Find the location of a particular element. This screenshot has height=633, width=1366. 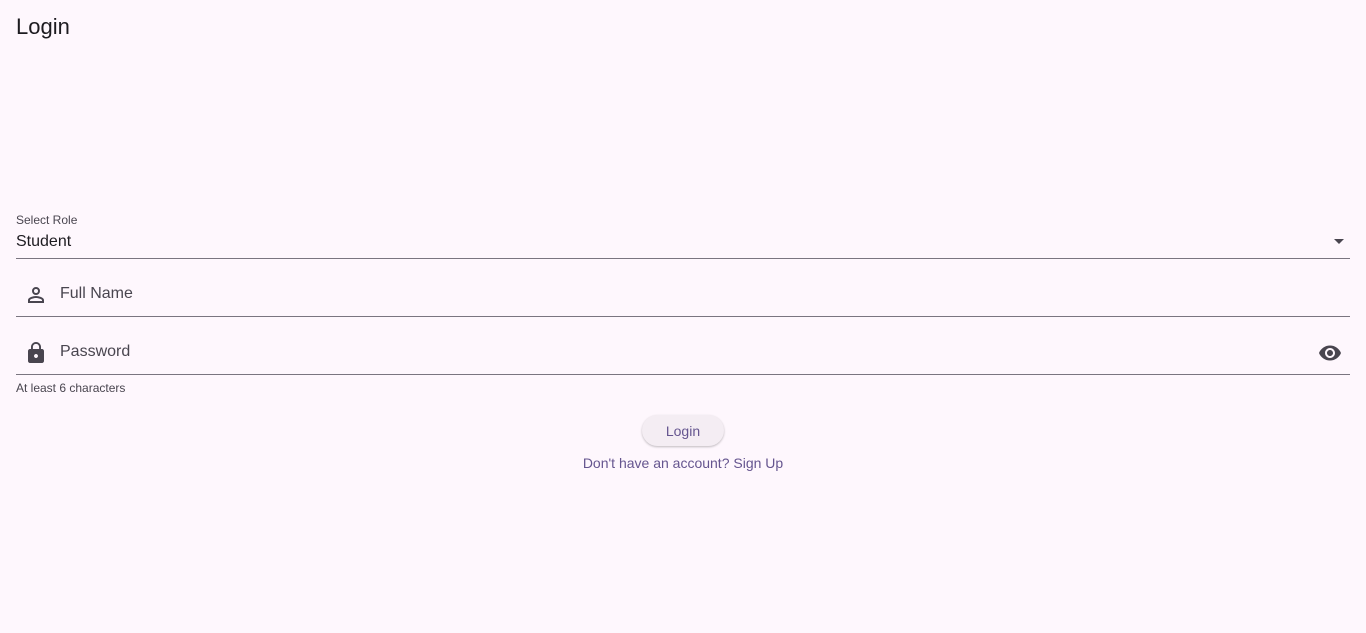

full-name-field is located at coordinates (683, 288).